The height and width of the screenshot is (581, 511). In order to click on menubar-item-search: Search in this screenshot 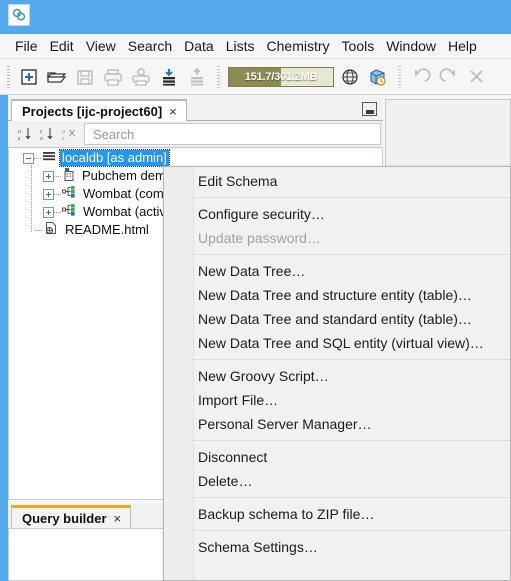, I will do `click(150, 46)`.